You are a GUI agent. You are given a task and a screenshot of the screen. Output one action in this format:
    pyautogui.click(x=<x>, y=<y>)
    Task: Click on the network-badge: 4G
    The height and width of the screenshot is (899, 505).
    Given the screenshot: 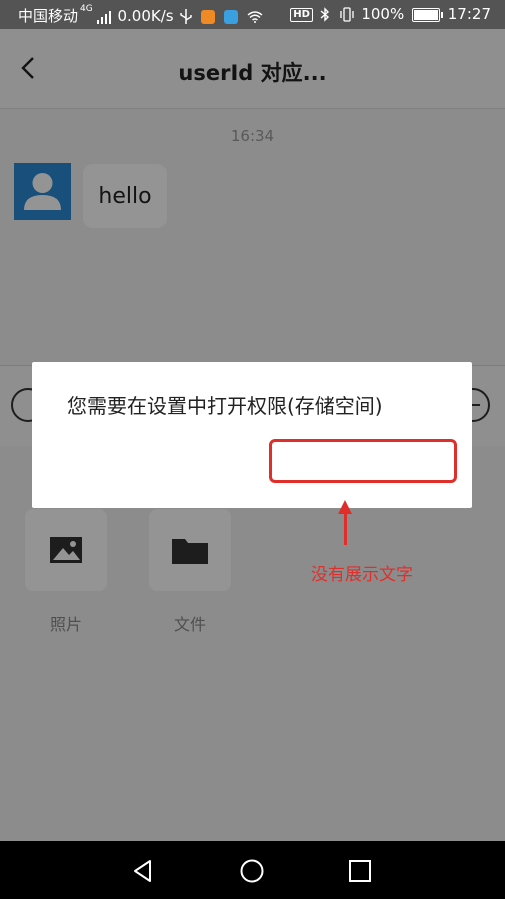 What is the action you would take?
    pyautogui.click(x=86, y=9)
    